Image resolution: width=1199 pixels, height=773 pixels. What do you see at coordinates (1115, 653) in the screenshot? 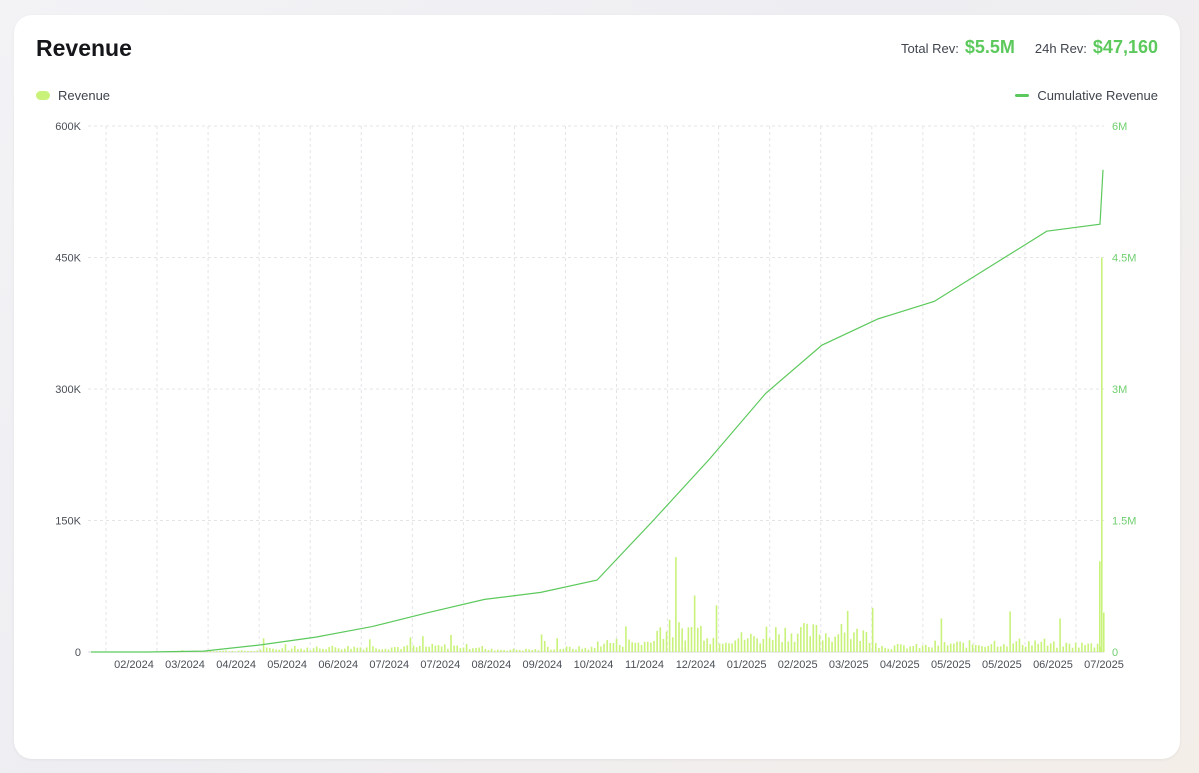
I see `y-tick-right: 0` at bounding box center [1115, 653].